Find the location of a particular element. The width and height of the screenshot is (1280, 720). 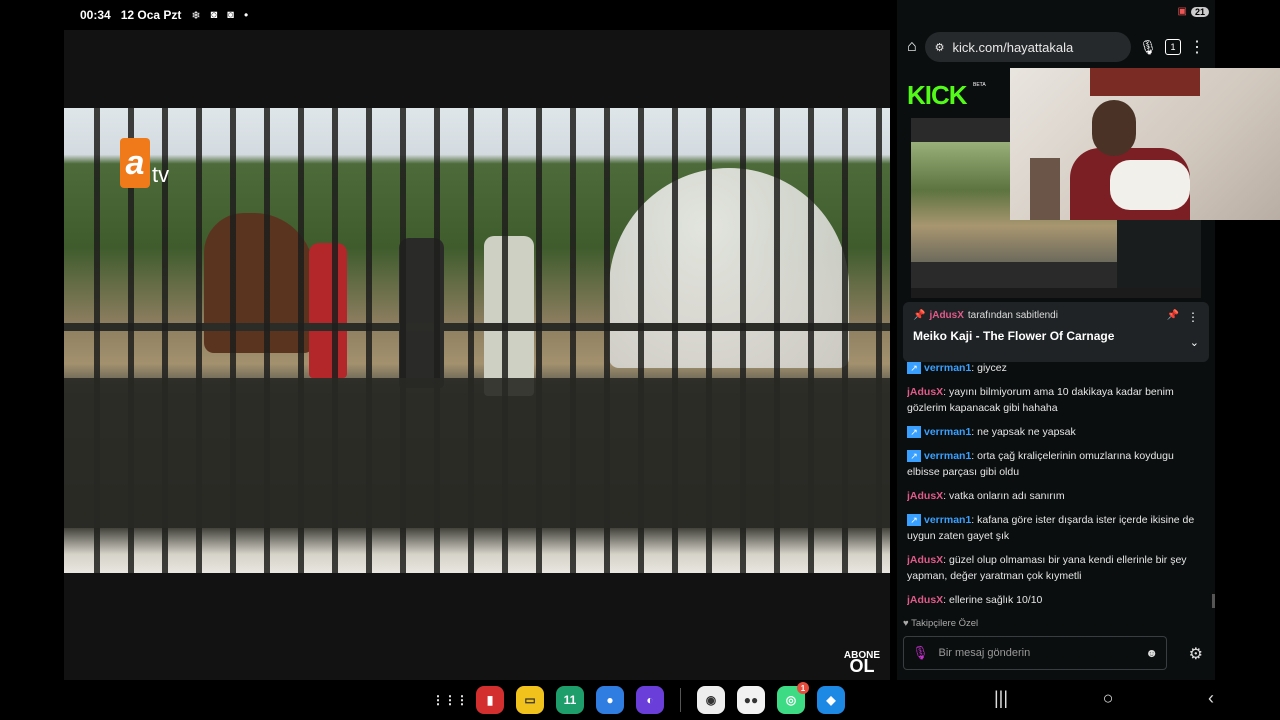

messages-app-icon: ● is located at coordinates (610, 700).